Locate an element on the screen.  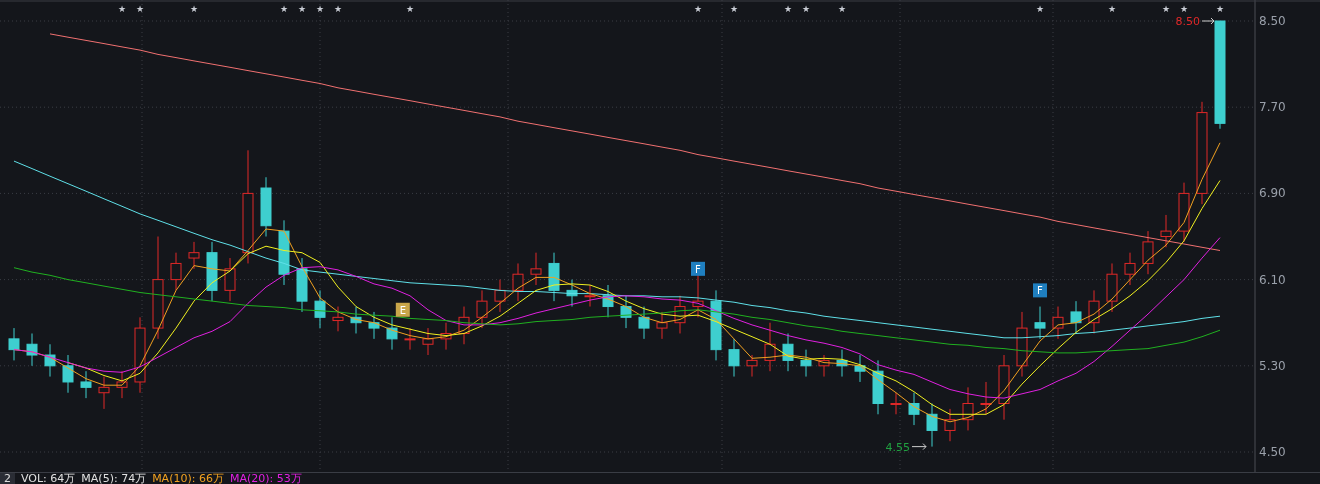
event-label: E is located at coordinates (402, 310).